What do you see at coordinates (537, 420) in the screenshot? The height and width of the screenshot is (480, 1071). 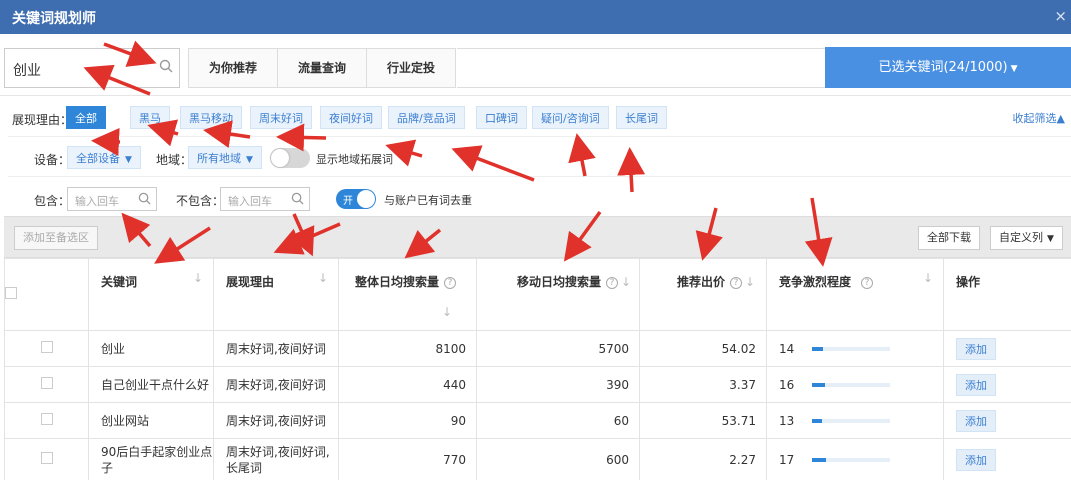 I see `table-row: 创业网站 周末好词,夜间好词 90 60 53.71 13 添加` at bounding box center [537, 420].